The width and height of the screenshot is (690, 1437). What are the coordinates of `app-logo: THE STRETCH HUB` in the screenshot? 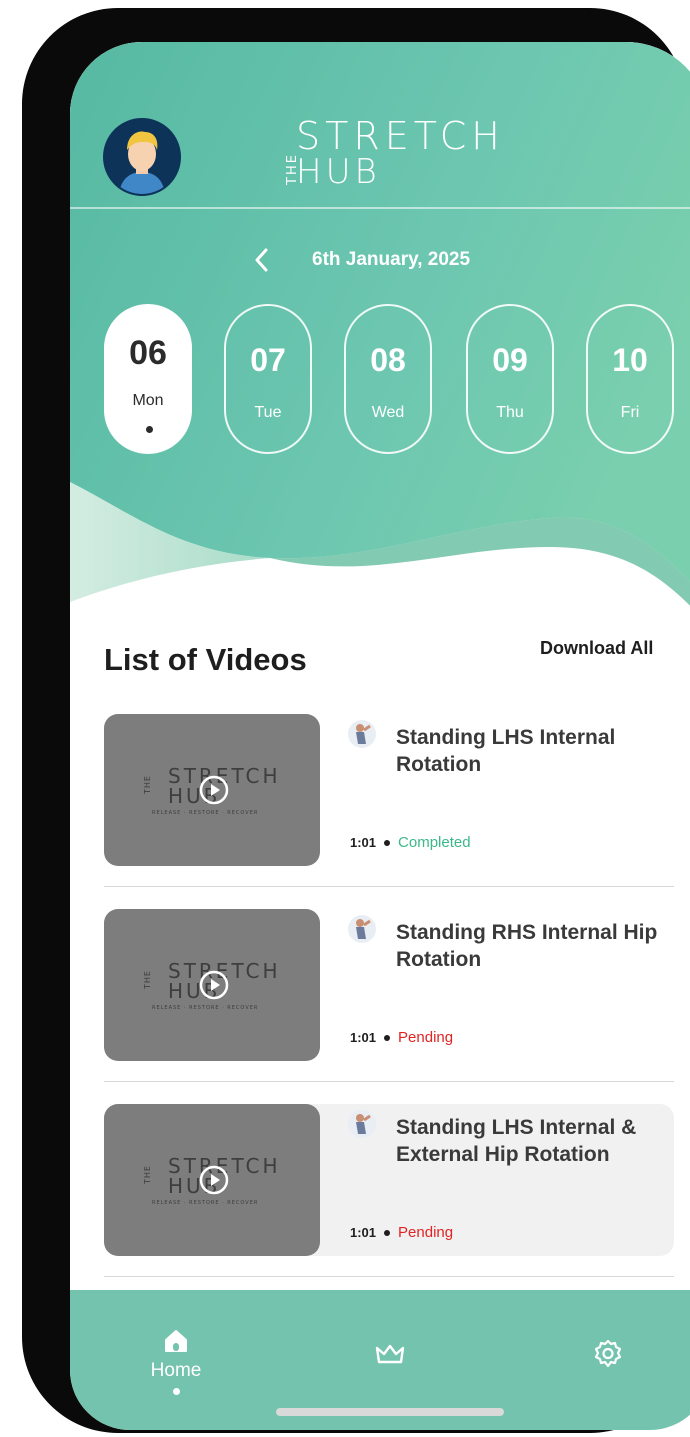 It's located at (402, 154).